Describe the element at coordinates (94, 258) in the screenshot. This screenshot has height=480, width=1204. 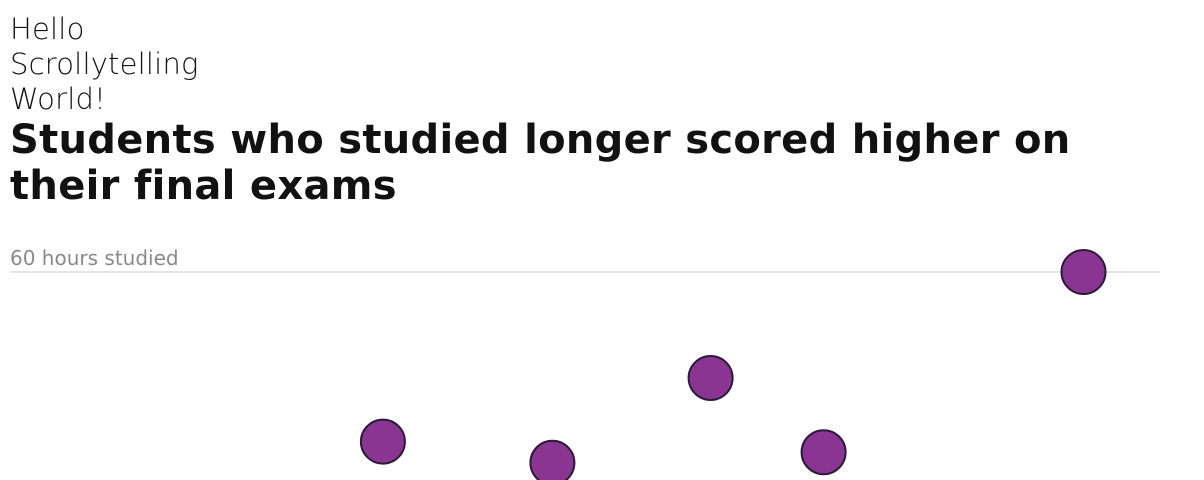
I see `y-tick-label: 60 hours studied` at that location.